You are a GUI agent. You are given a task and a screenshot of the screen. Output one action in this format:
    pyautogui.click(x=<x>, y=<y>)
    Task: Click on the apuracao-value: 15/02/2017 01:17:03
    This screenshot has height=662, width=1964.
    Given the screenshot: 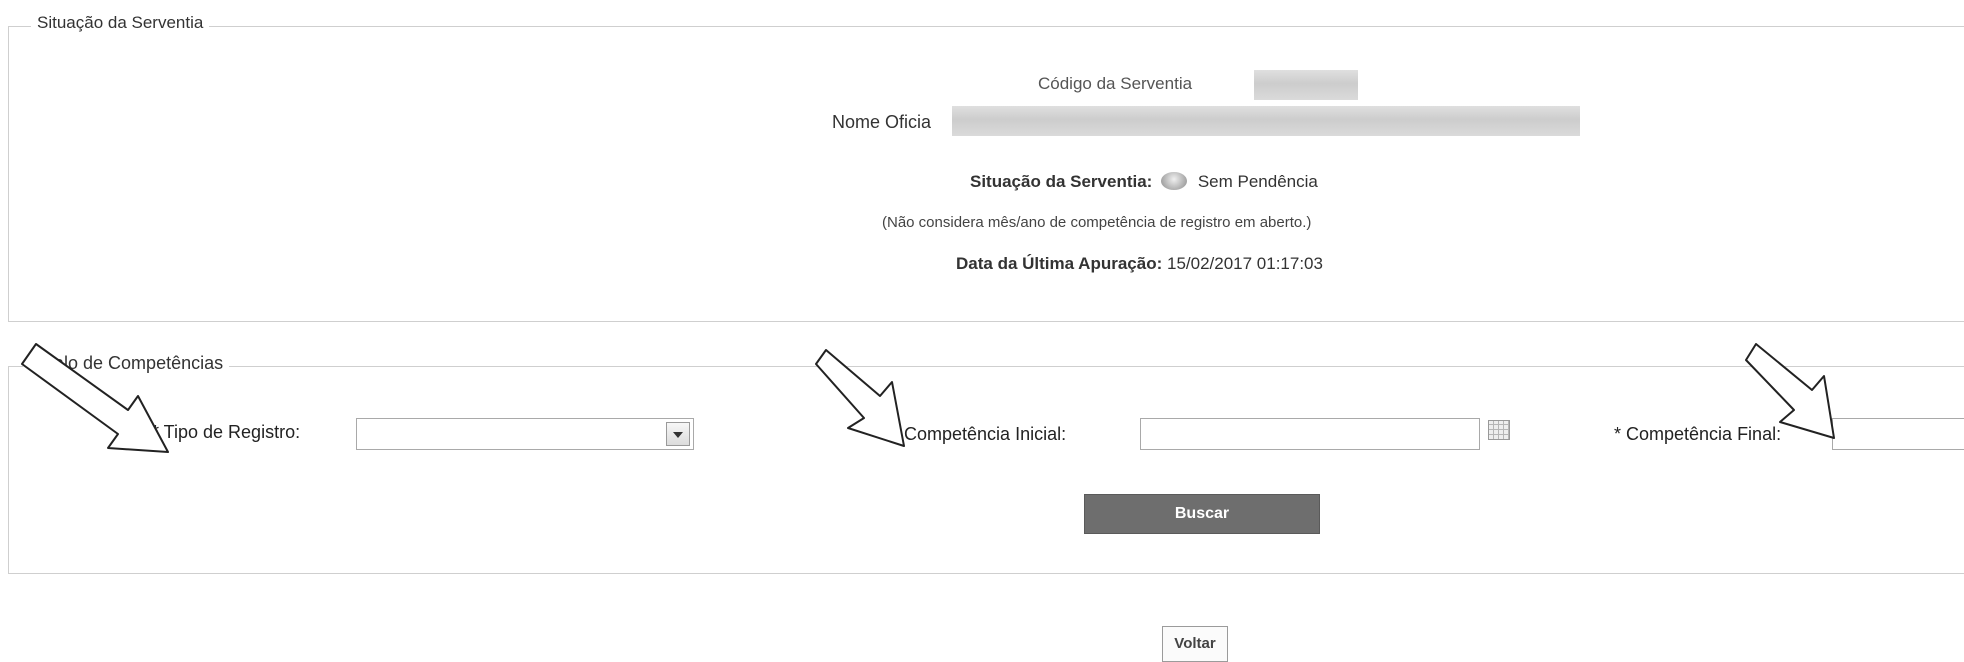 What is the action you would take?
    pyautogui.click(x=1244, y=263)
    